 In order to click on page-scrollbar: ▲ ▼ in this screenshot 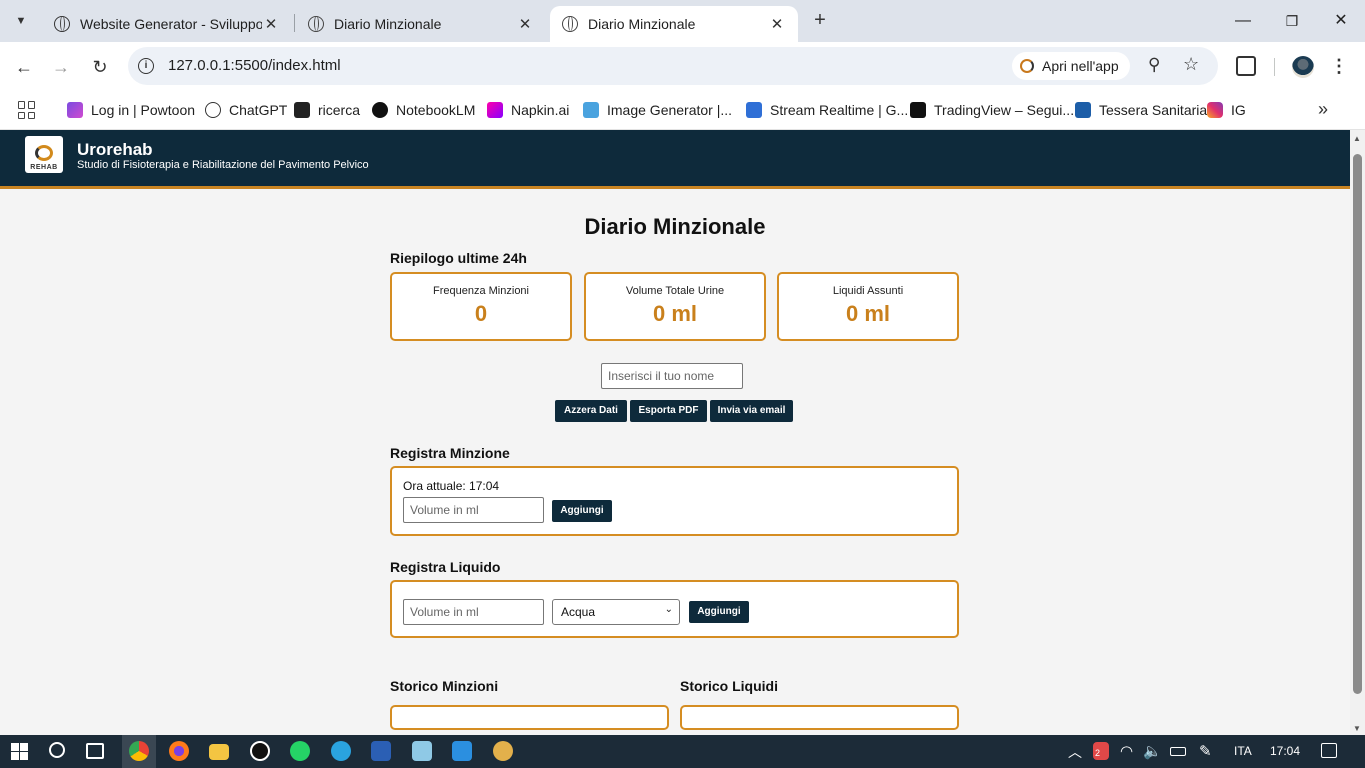, I will do `click(1357, 432)`.